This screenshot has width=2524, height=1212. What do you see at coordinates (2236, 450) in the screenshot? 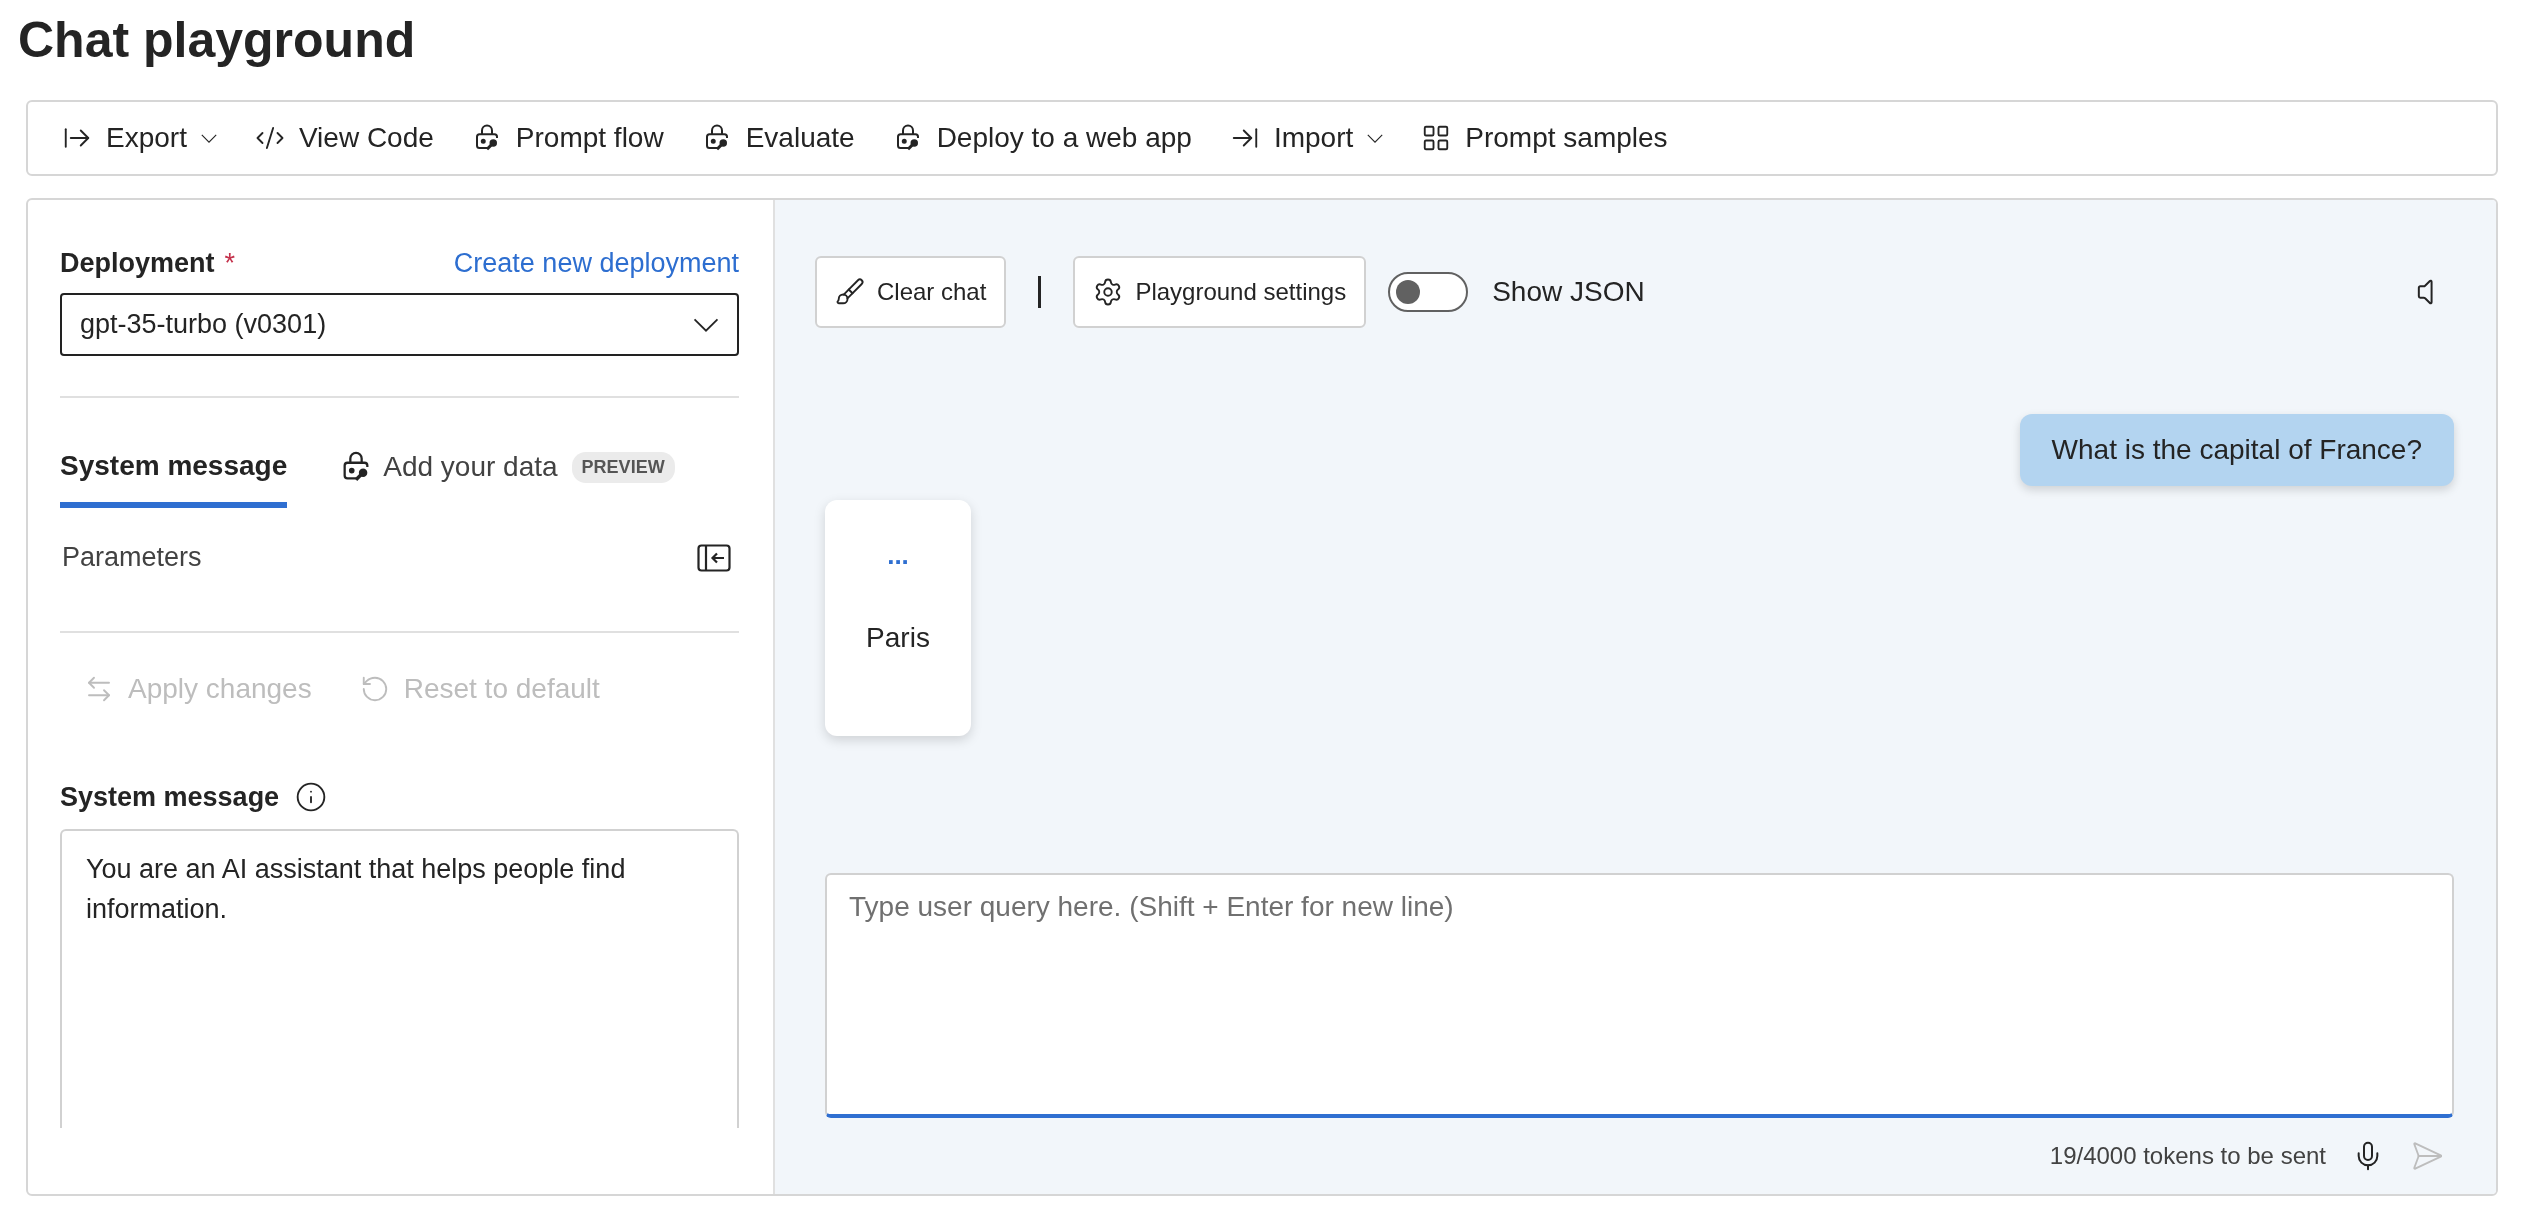
I see `user-message-bubble: What is the capital of France?` at bounding box center [2236, 450].